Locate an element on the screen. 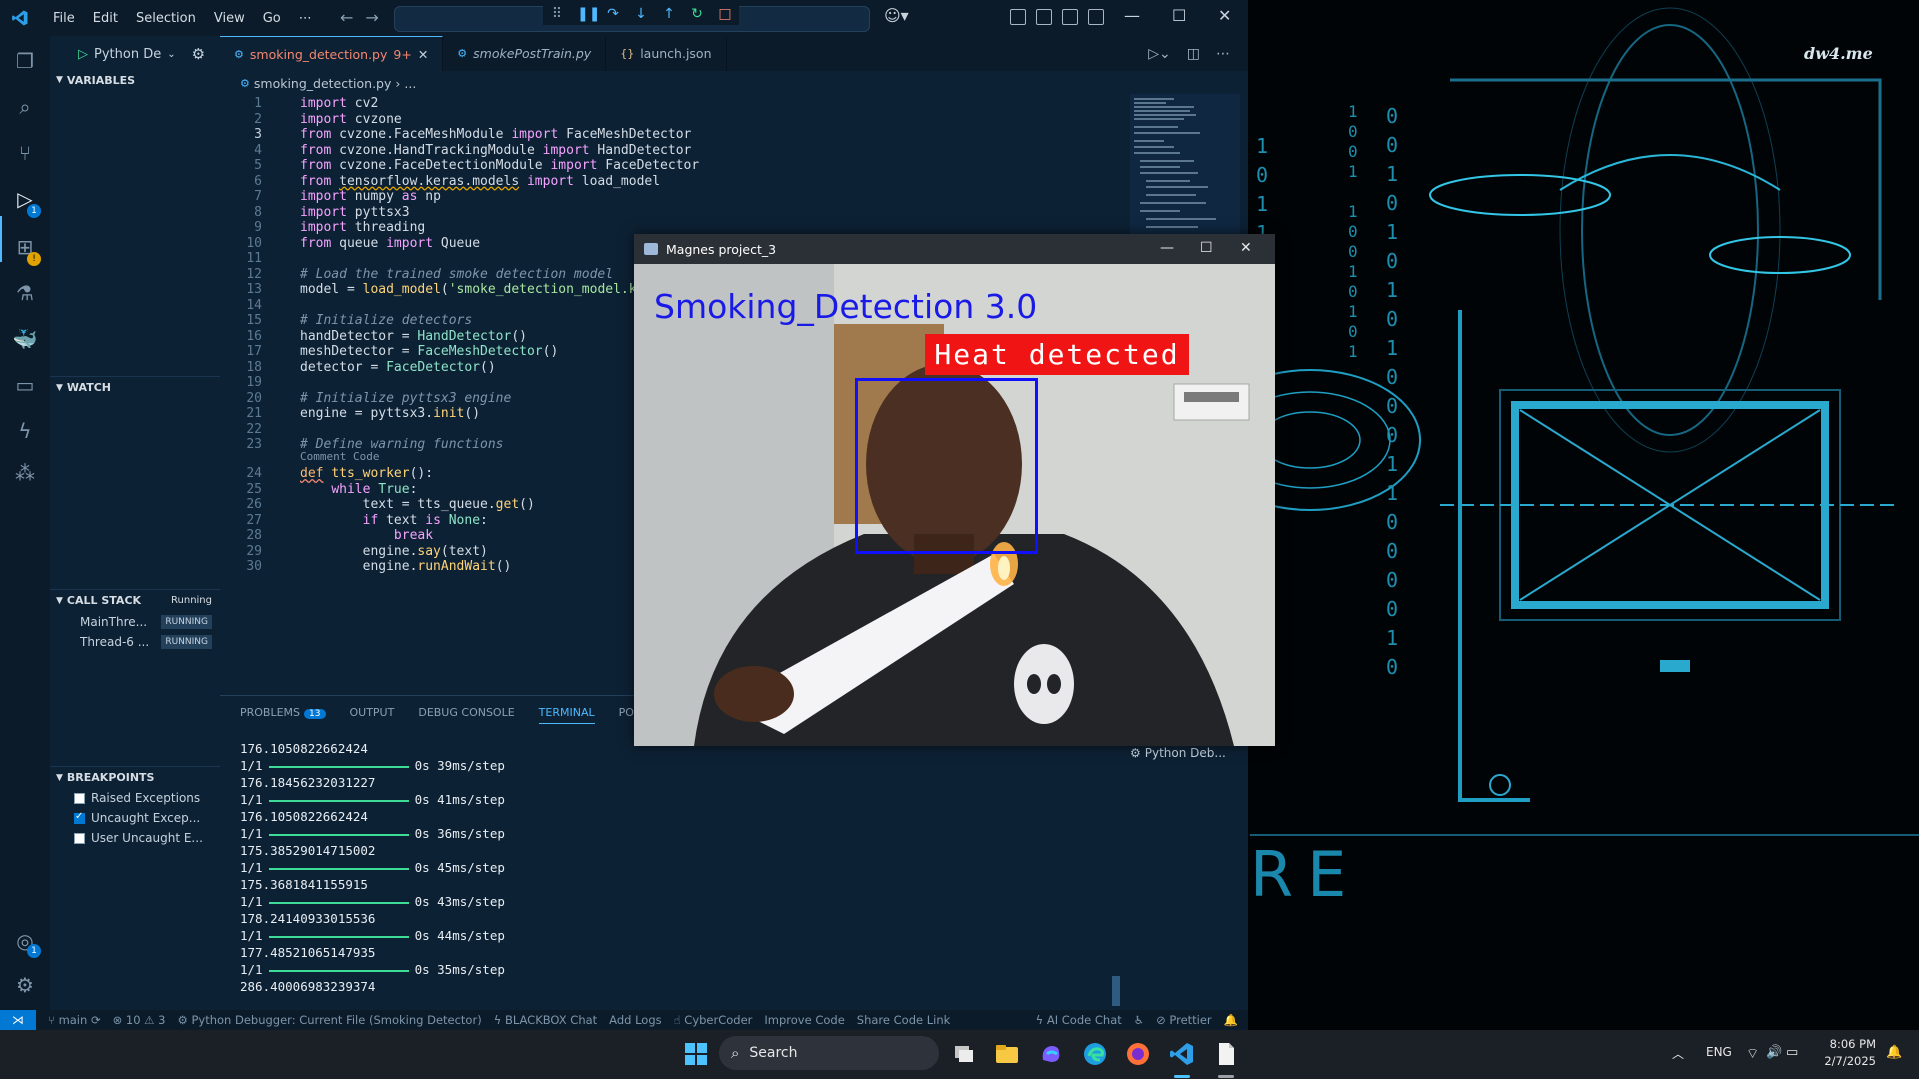 The image size is (1919, 1079). file-explorer-icon is located at coordinates (1007, 1054).